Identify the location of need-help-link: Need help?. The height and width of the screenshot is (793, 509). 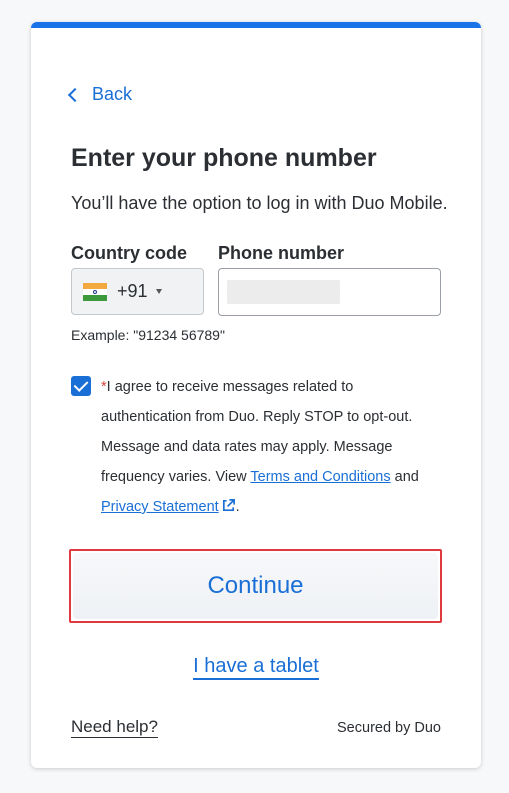
(114, 727).